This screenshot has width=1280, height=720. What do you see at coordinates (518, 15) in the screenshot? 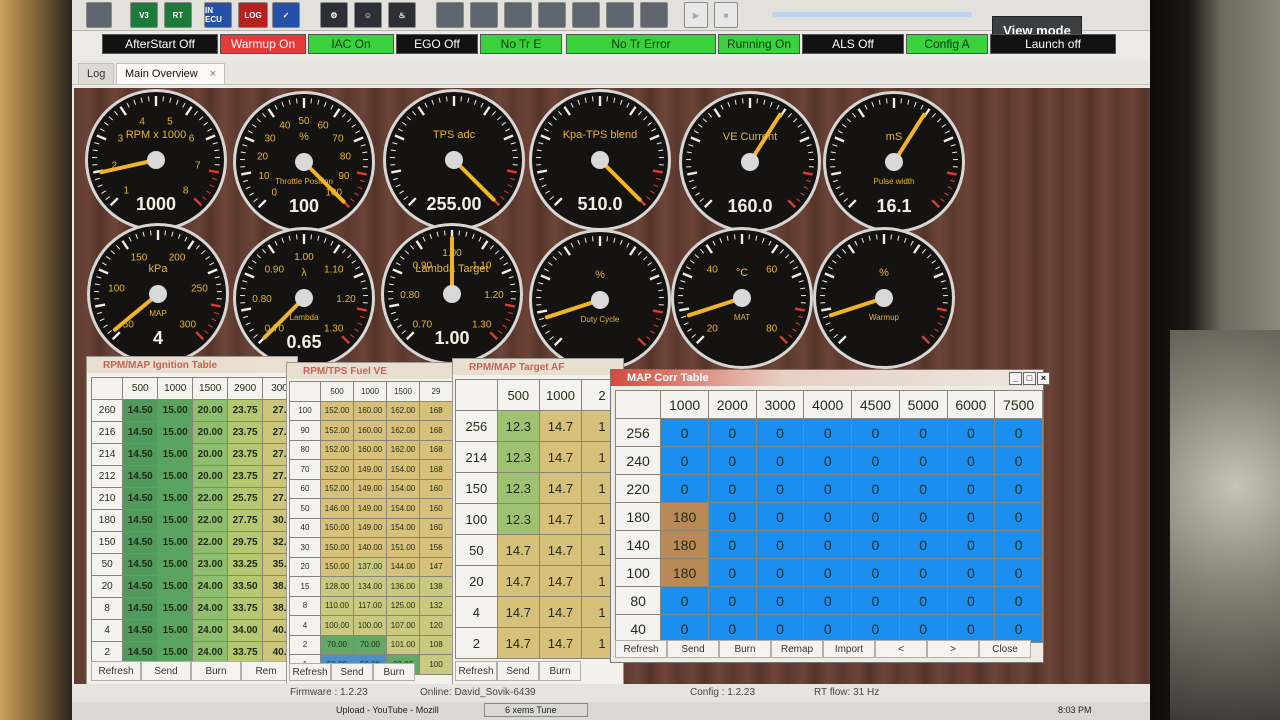
I see `lambda-tool-icon` at bounding box center [518, 15].